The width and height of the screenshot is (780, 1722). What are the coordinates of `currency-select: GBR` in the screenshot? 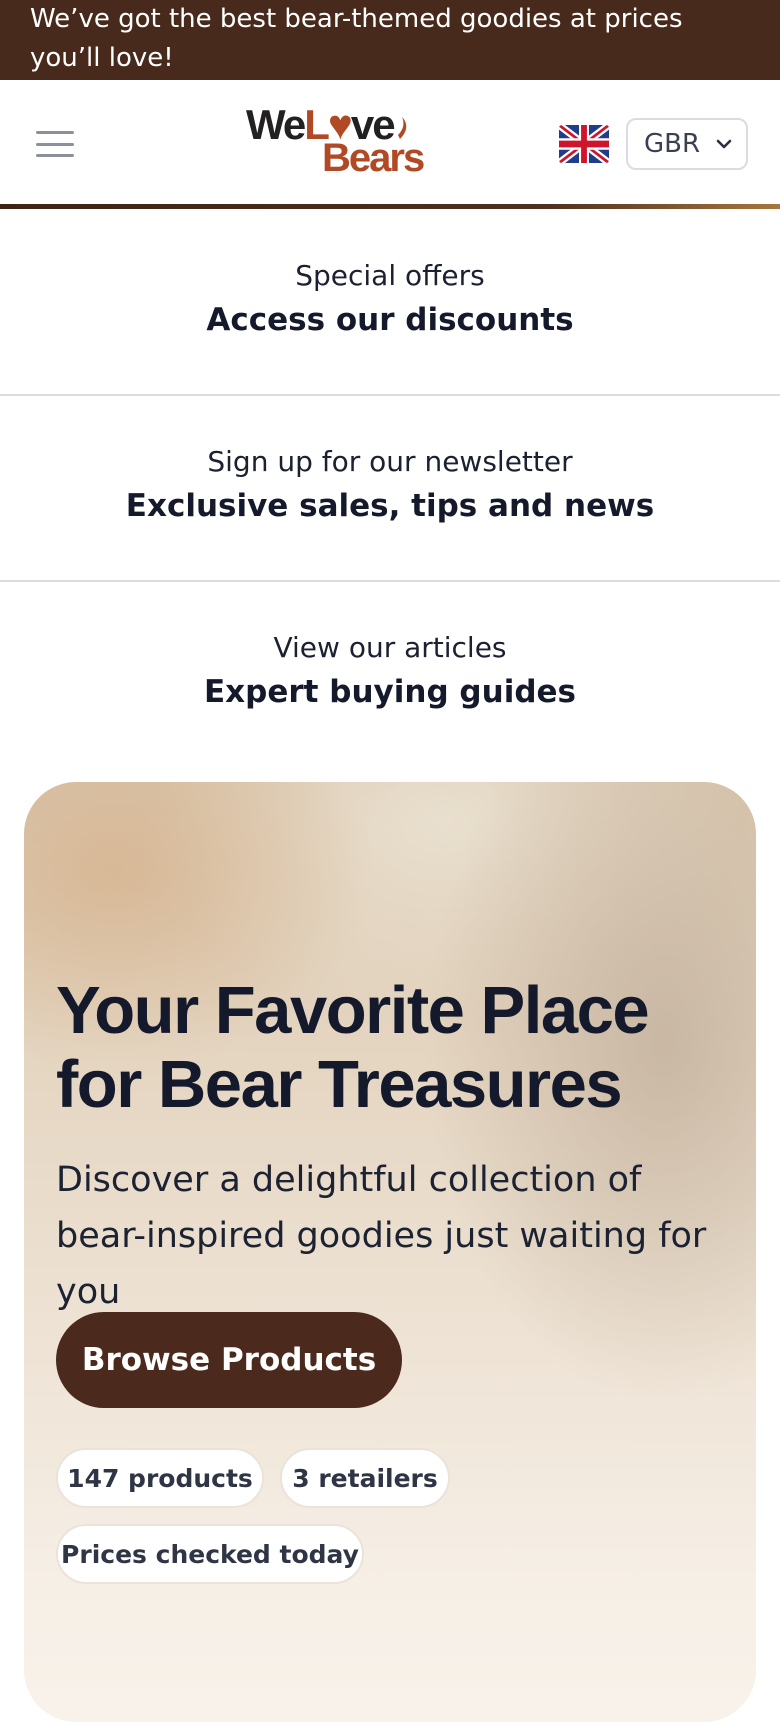 It's located at (687, 144).